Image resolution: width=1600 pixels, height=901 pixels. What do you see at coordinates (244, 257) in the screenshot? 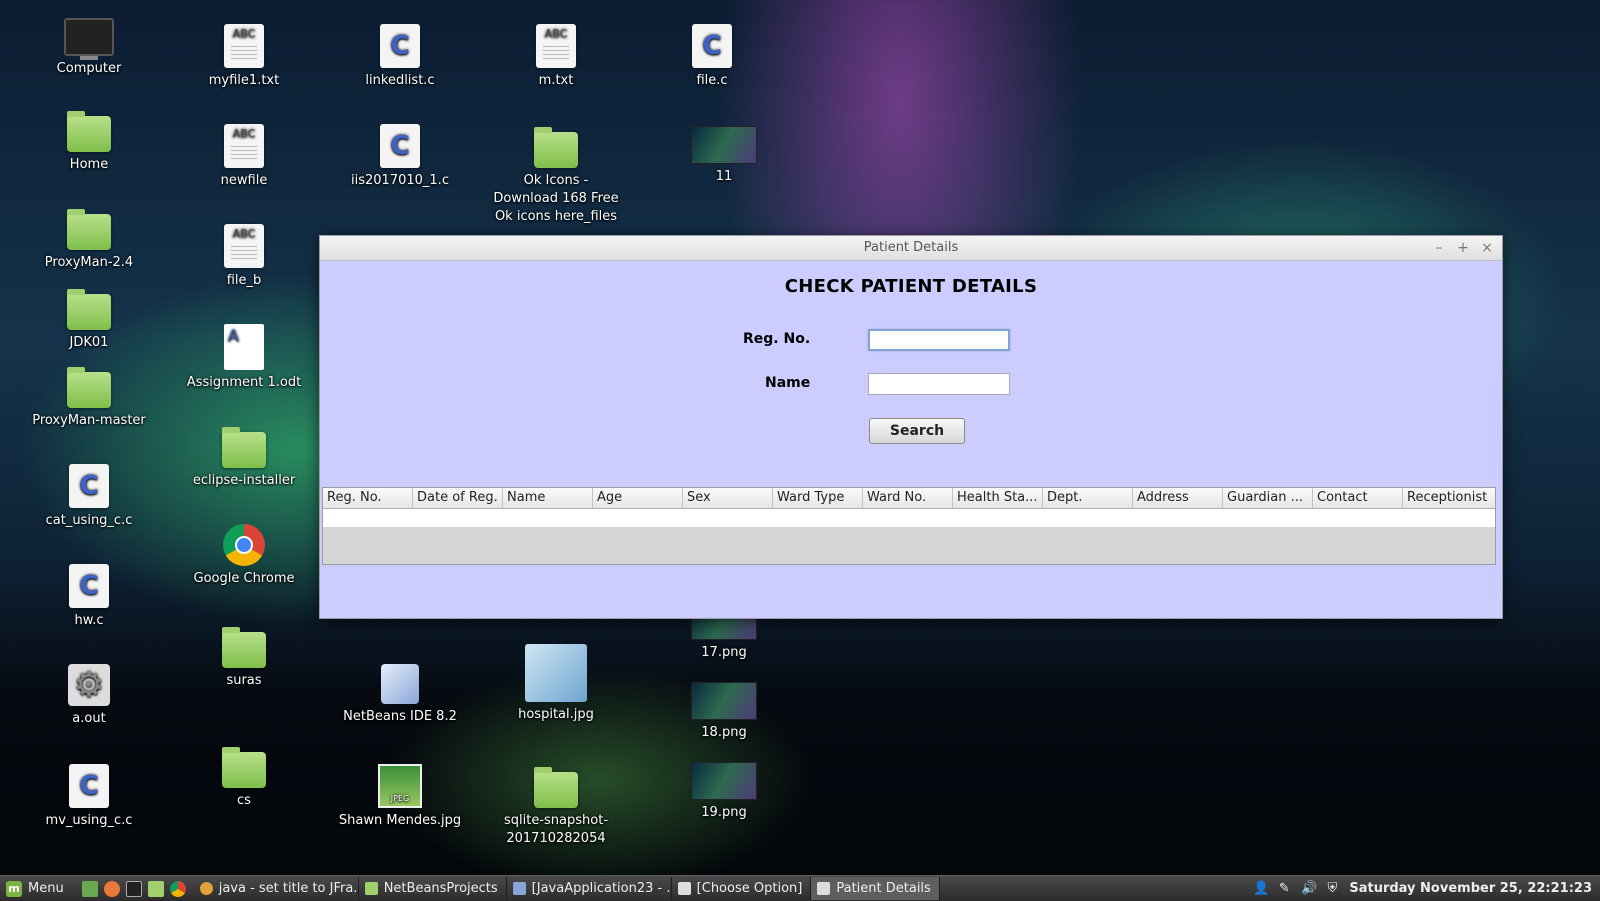
I see `desktop-icon-file-b: ABC file_b` at bounding box center [244, 257].